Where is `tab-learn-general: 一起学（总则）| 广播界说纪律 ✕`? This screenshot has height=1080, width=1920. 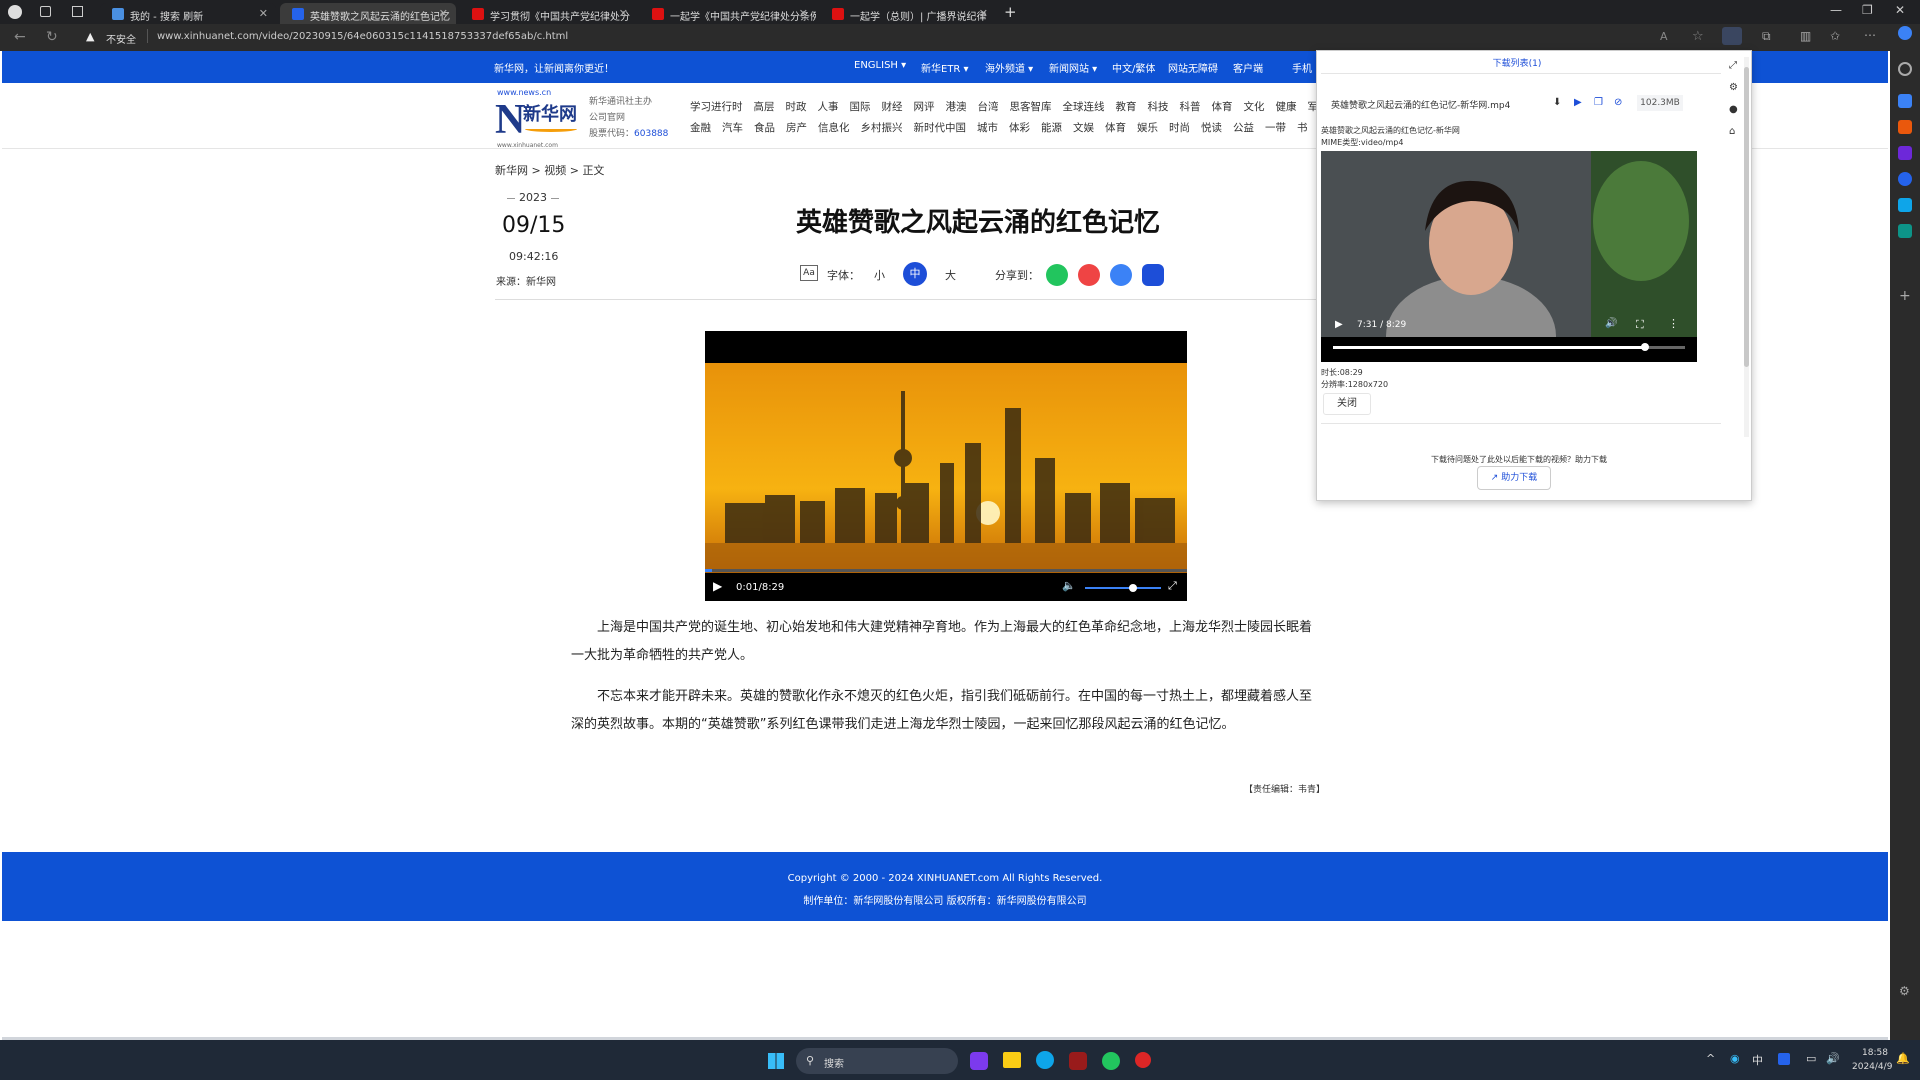
tab-learn-general: 一起学（总则）| 广播界说纪律 ✕ is located at coordinates (908, 13).